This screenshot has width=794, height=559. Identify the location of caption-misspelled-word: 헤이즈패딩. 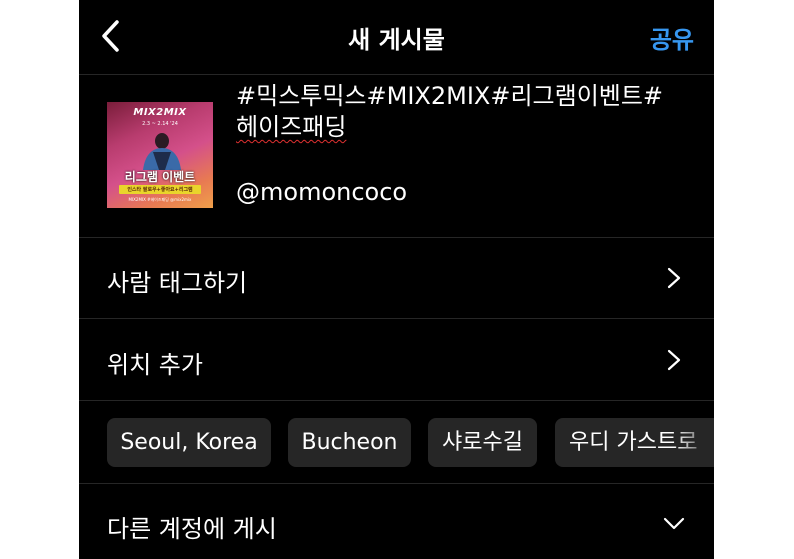
(291, 127).